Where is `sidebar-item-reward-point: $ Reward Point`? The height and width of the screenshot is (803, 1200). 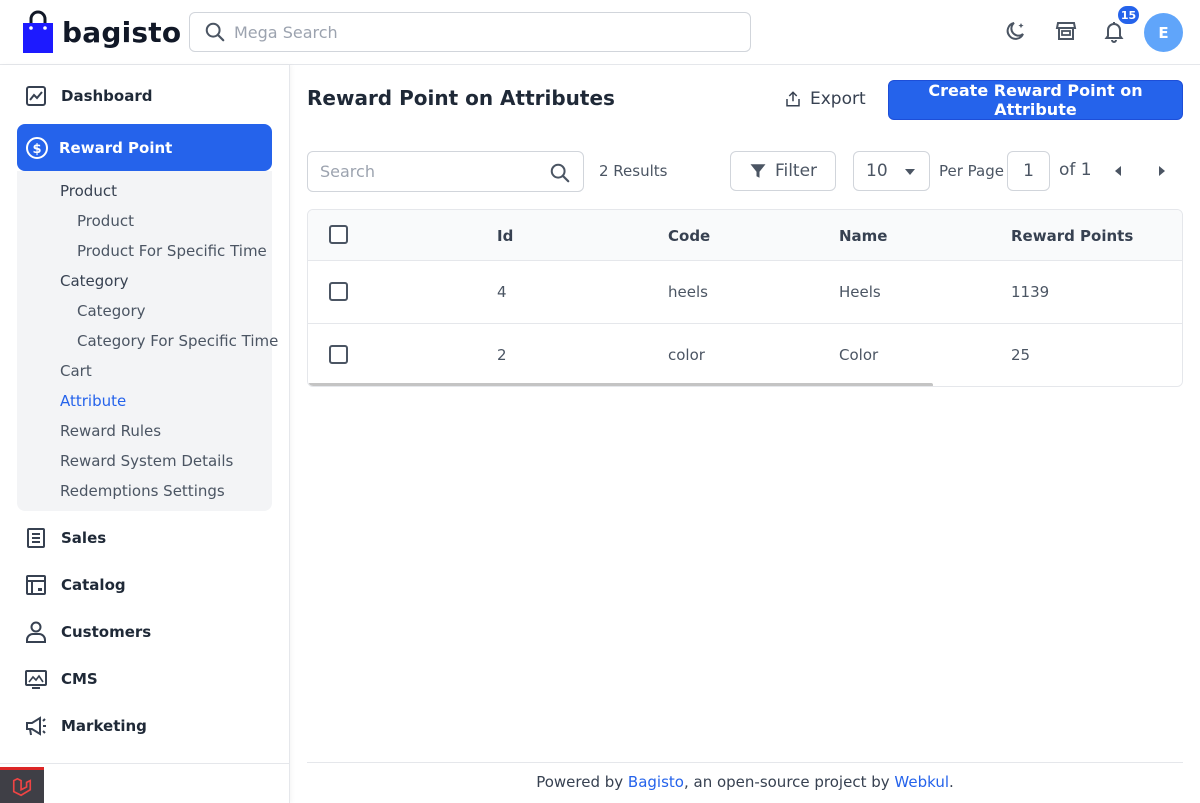
sidebar-item-reward-point: $ Reward Point is located at coordinates (144, 147).